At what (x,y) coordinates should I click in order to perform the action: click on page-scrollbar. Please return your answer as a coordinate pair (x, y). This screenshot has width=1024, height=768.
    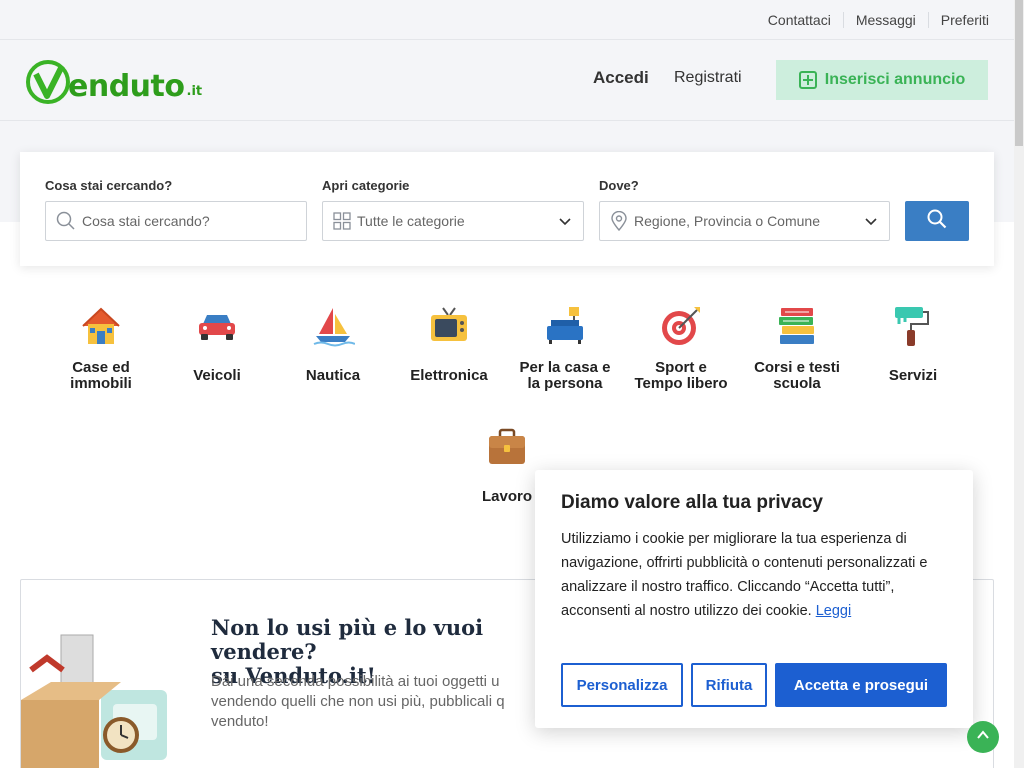
    Looking at the image, I should click on (1019, 384).